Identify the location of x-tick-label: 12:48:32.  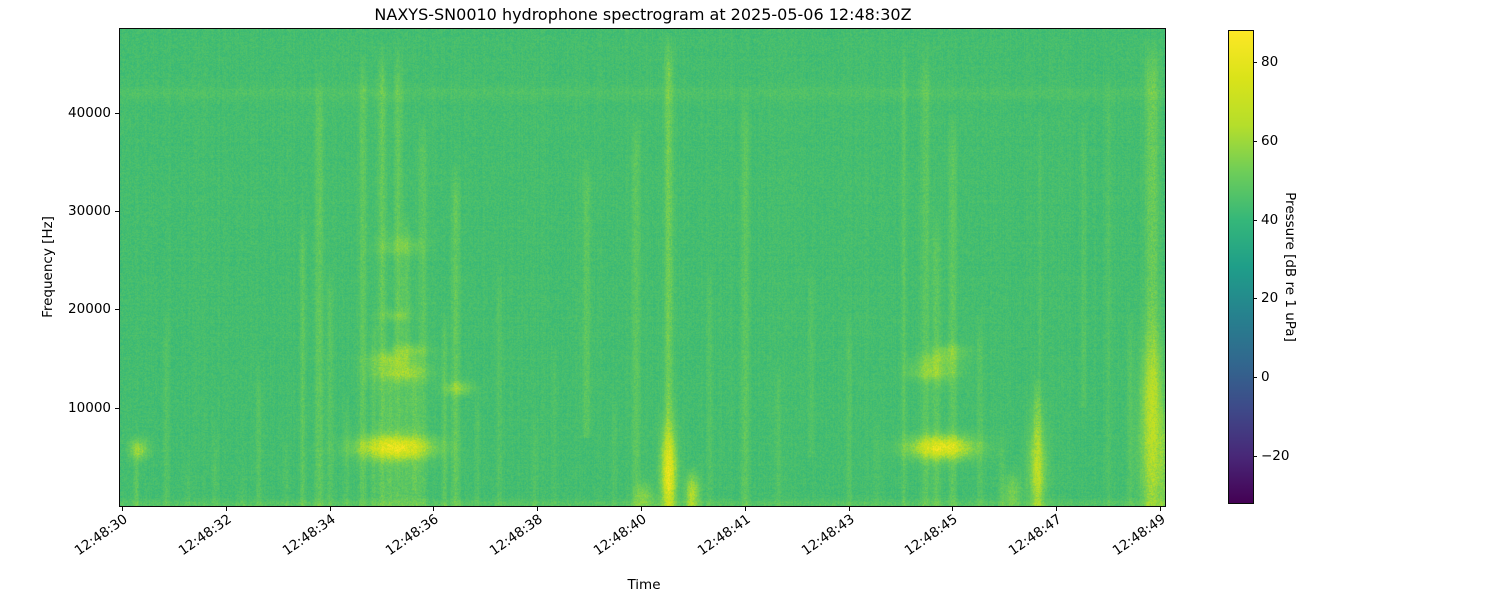
(205, 535).